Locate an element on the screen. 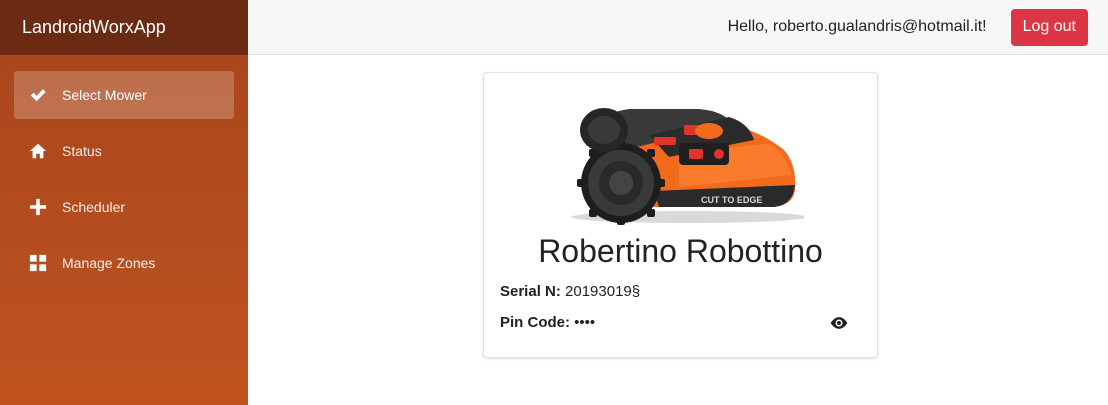  pin-row: Pin Code: •••• is located at coordinates (547, 322).